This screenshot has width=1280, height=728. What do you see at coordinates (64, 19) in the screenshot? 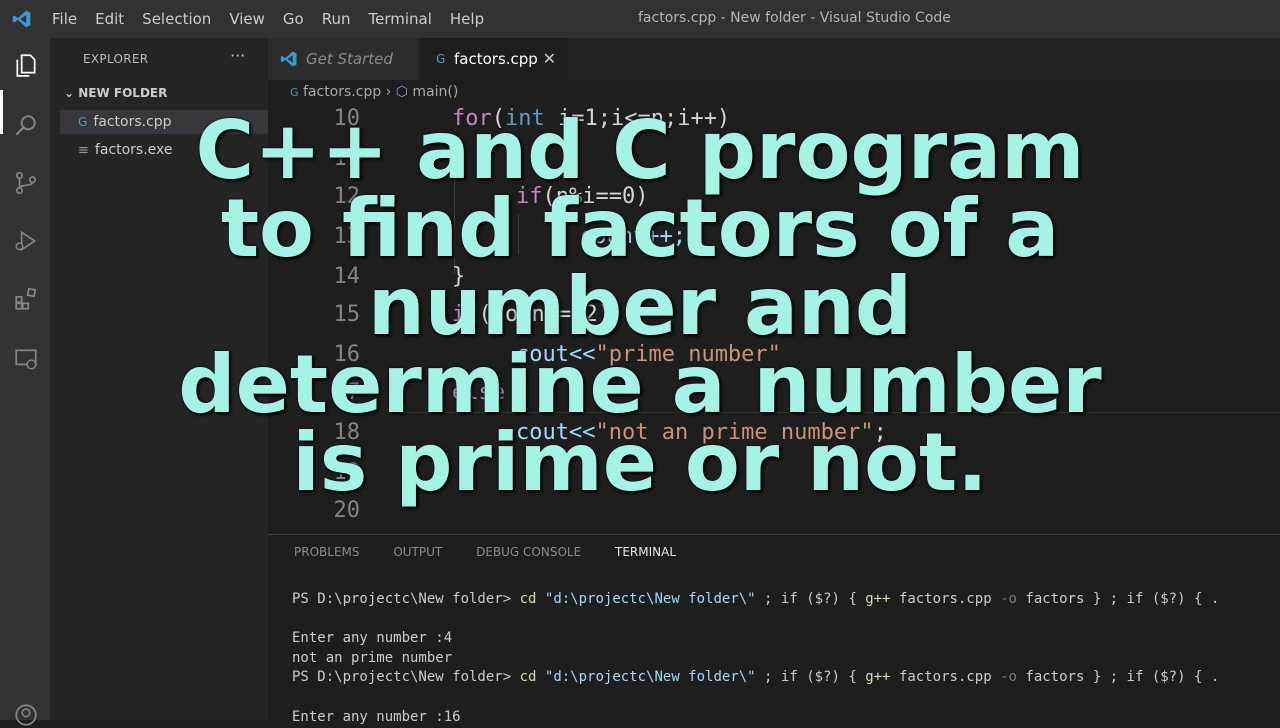
I see `menu-file: File` at bounding box center [64, 19].